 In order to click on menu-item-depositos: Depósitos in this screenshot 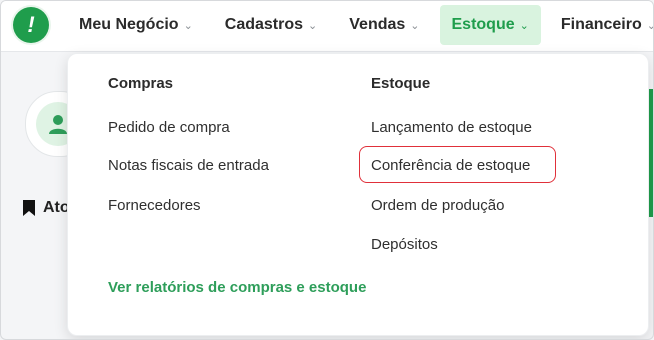, I will do `click(404, 244)`.